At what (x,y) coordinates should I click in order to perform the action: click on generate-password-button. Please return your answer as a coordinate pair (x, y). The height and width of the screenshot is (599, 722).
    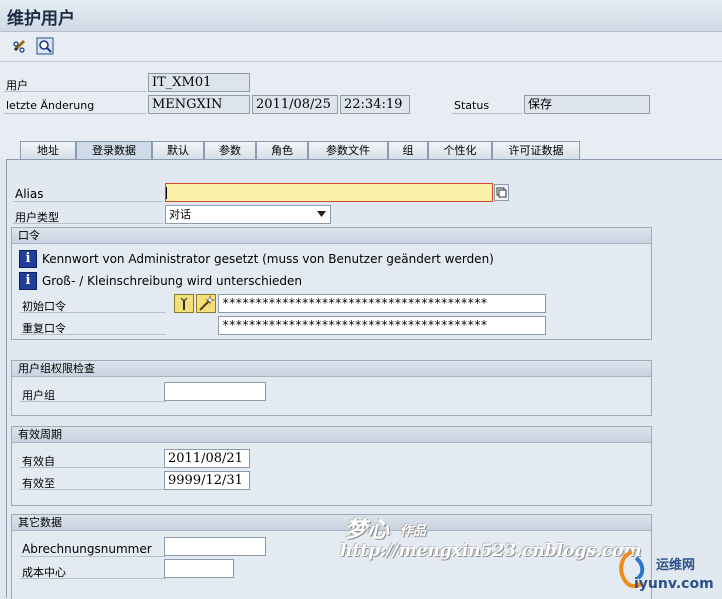
    Looking at the image, I should click on (184, 303).